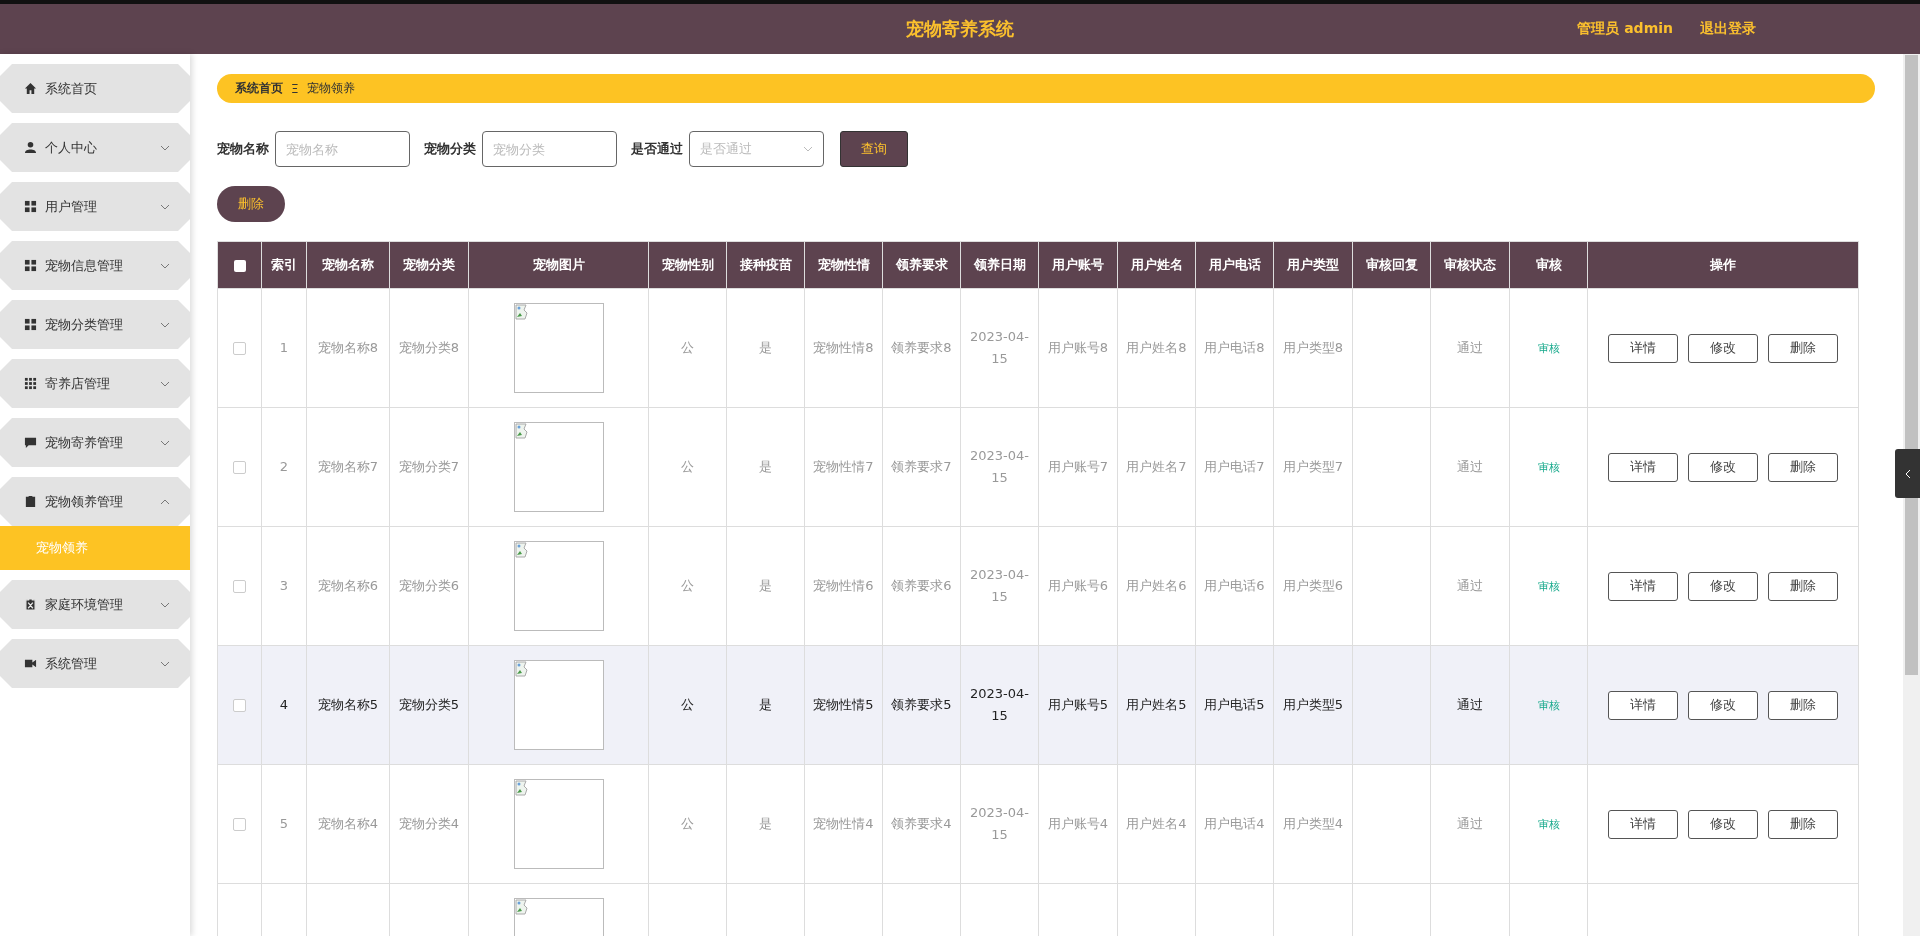 This screenshot has width=1920, height=936. Describe the element at coordinates (30, 501) in the screenshot. I see `clipboard-icon` at that location.